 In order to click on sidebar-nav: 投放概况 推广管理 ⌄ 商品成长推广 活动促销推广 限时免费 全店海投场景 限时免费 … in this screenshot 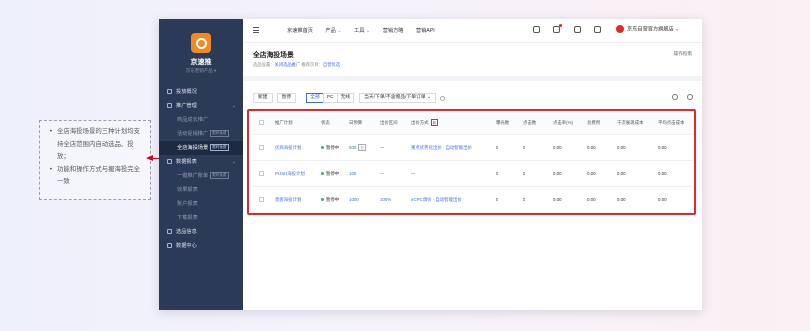, I will do `click(201, 169)`.